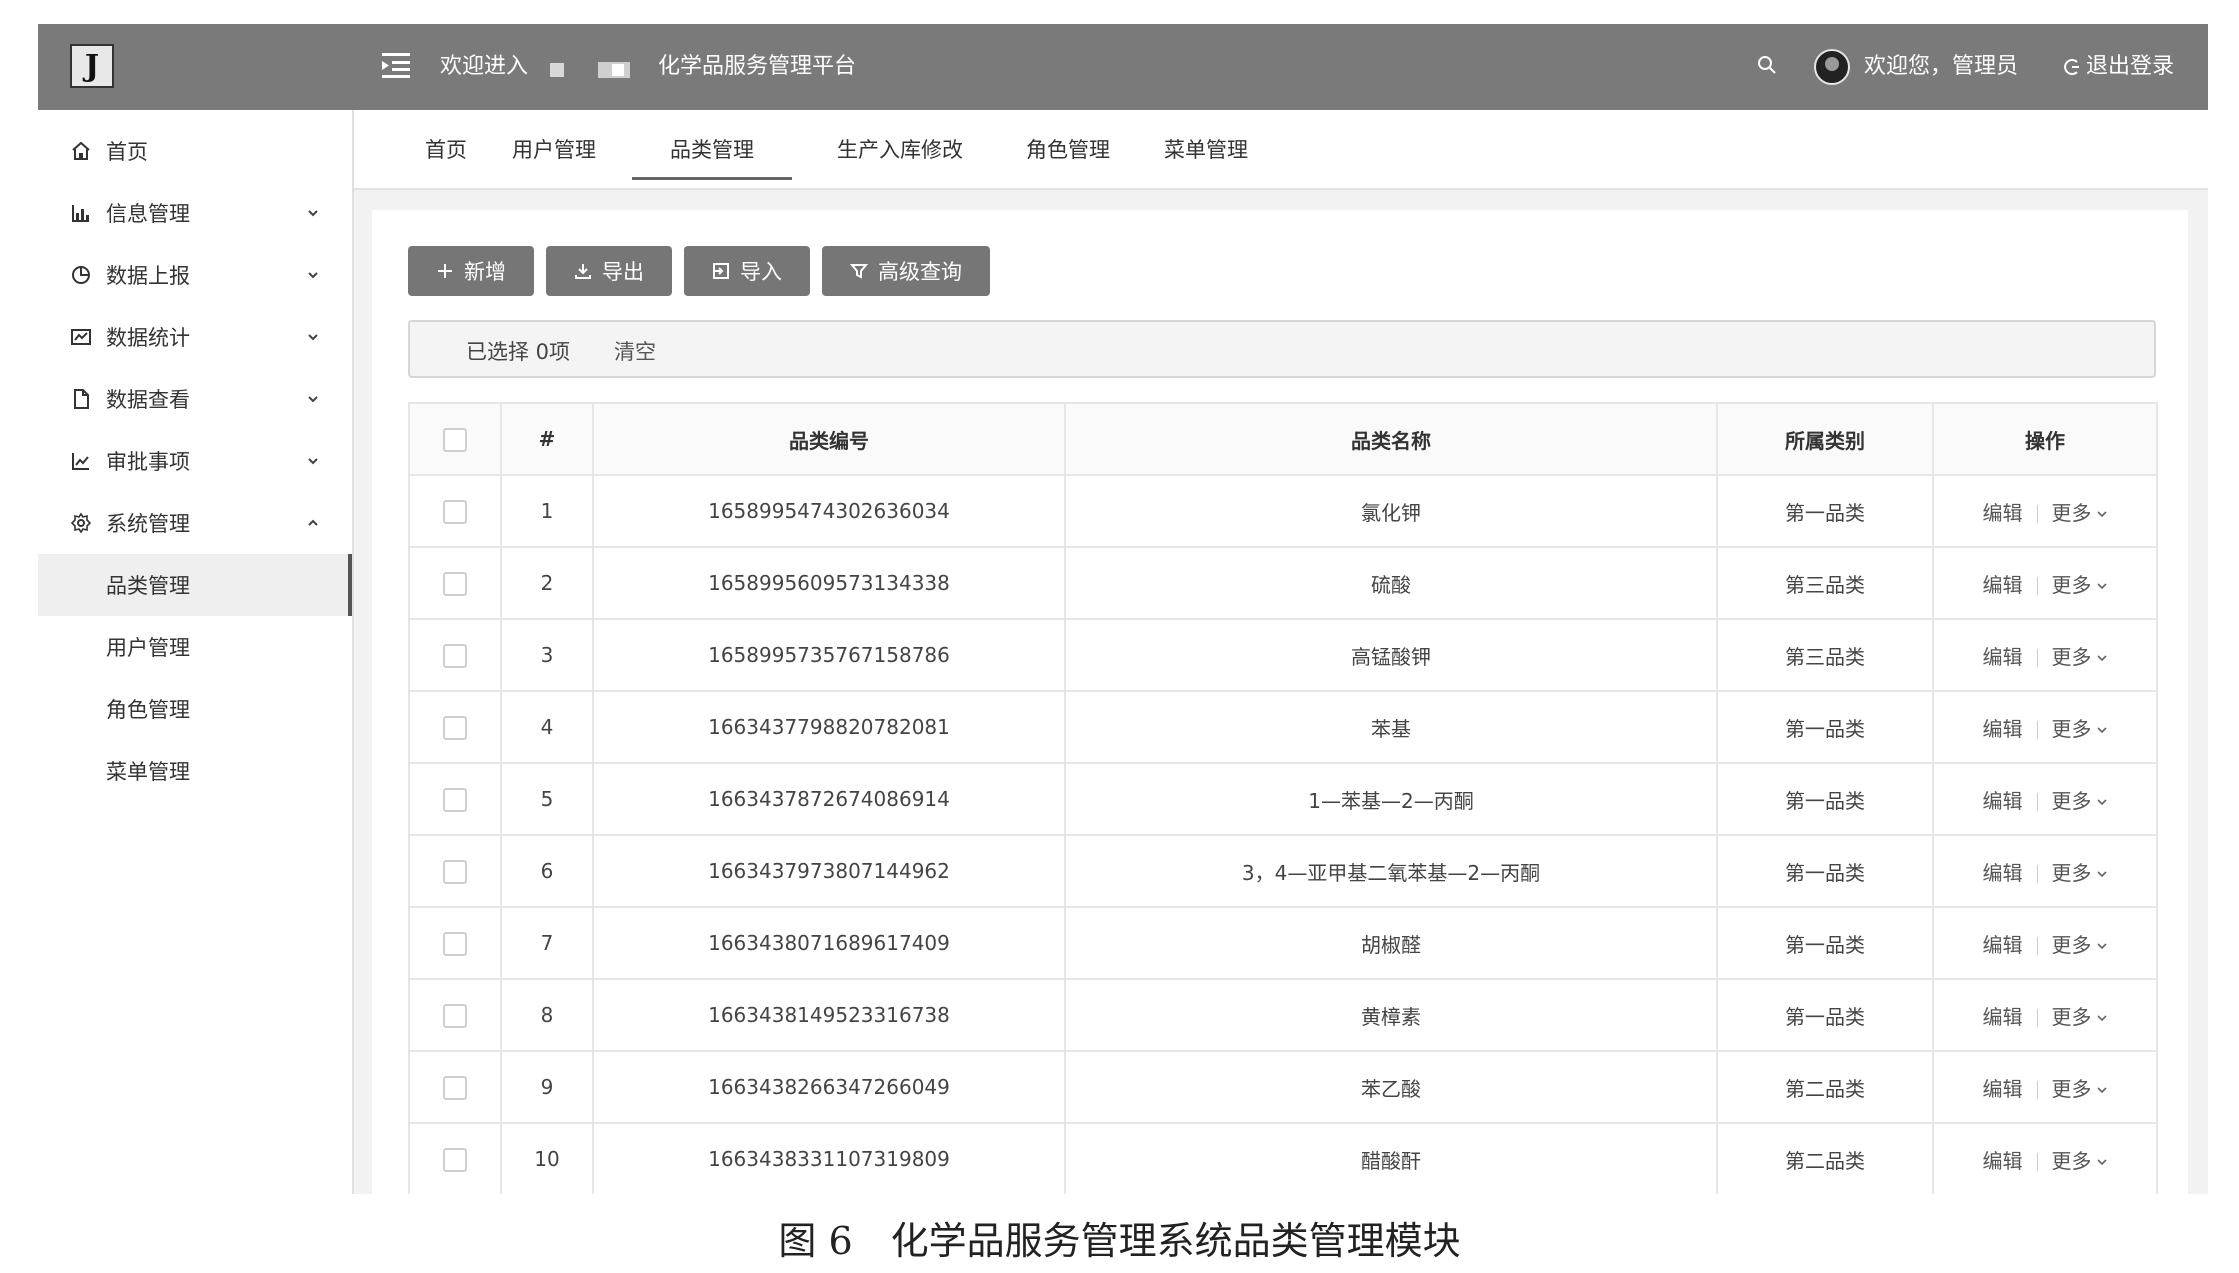 The image size is (2239, 1273). Describe the element at coordinates (195, 647) in the screenshot. I see `sidebar-subitem-user-management: 用户管理` at that location.